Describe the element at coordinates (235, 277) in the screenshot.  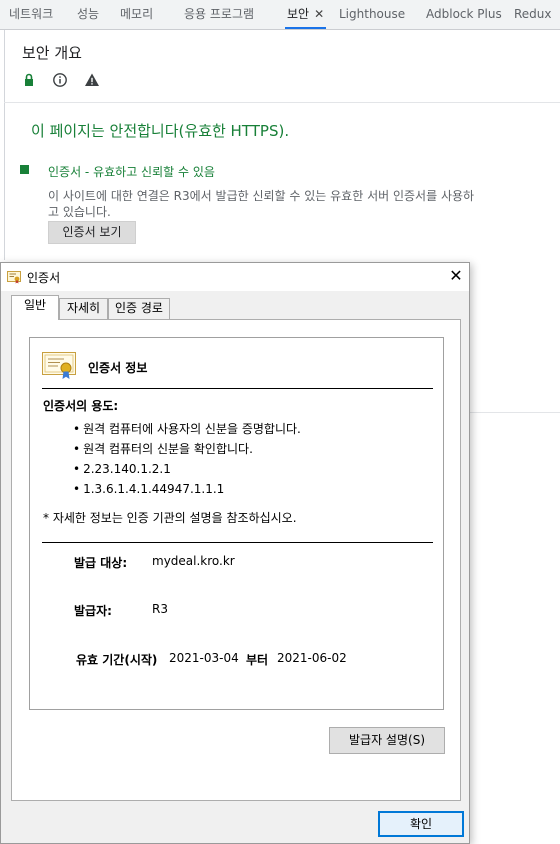
I see `dialog-titlebar: 인증서 ✕` at that location.